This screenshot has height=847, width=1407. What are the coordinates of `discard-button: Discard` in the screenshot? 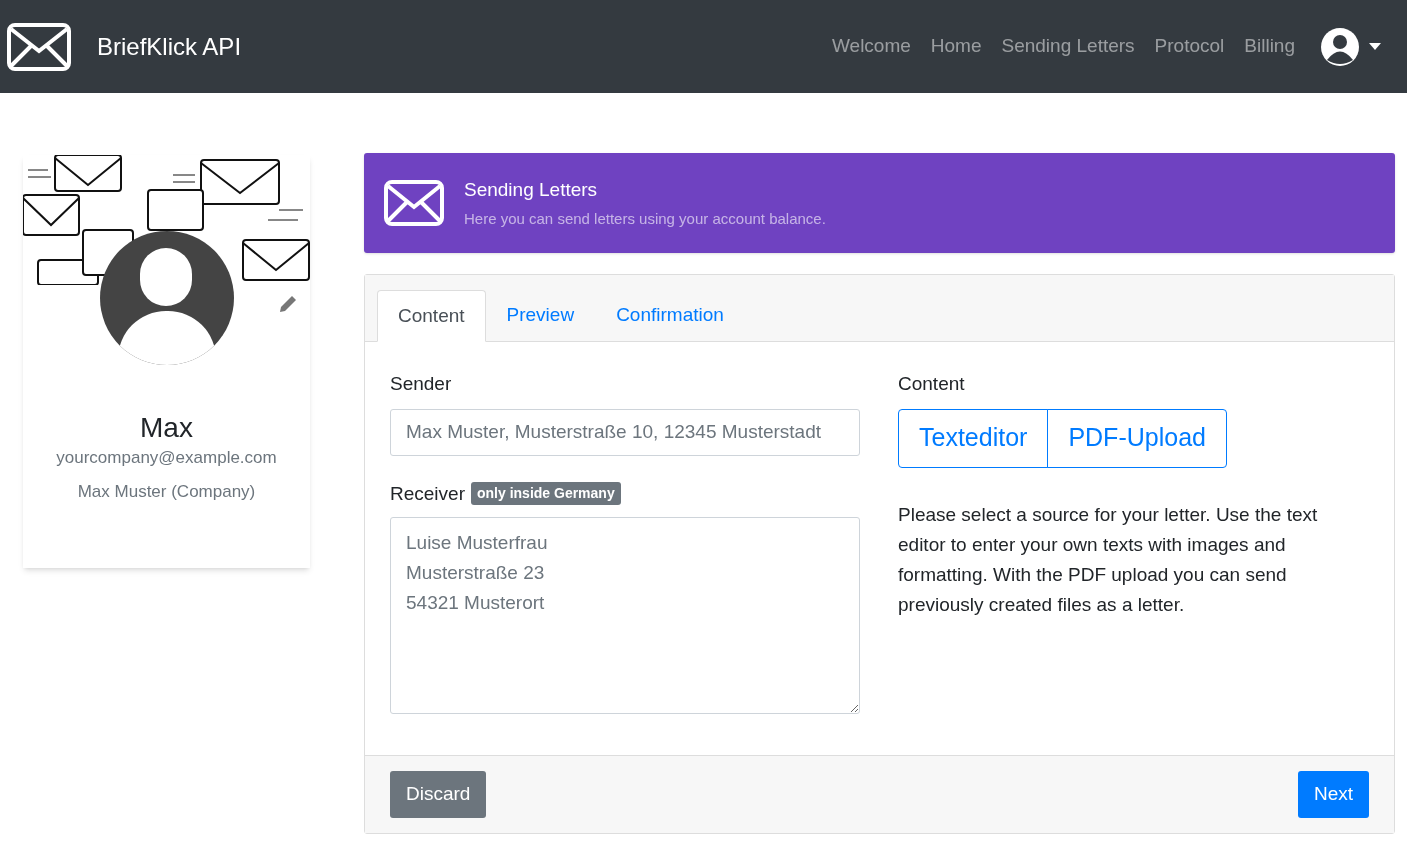 It's located at (438, 794).